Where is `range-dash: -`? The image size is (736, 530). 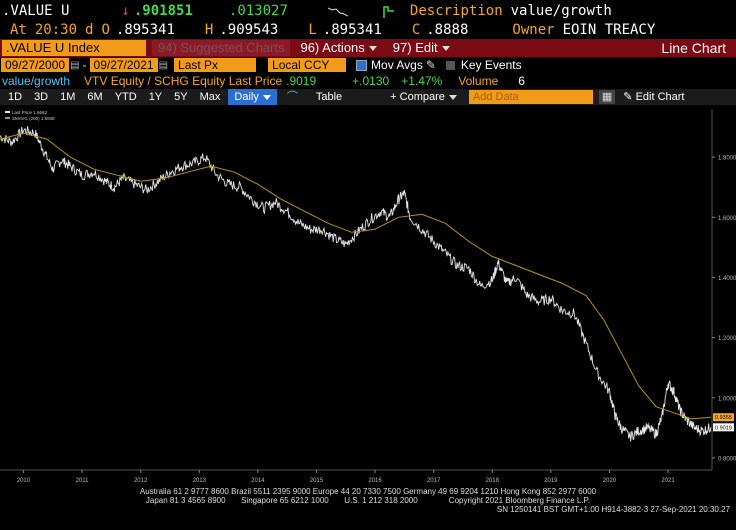 range-dash: - is located at coordinates (84, 65).